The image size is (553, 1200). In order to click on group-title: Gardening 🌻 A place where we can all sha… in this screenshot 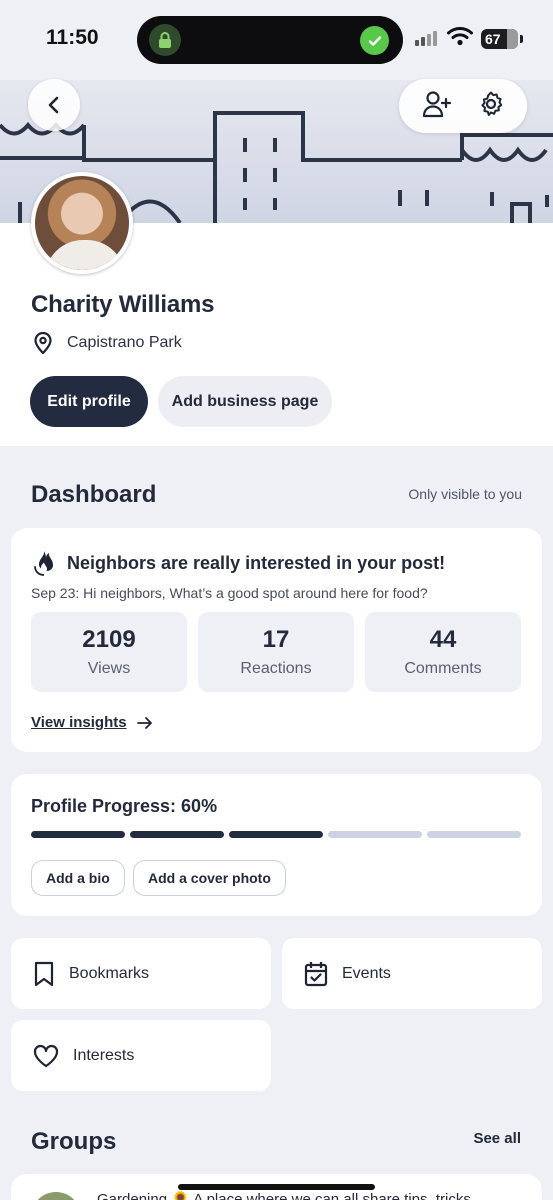, I will do `click(284, 1195)`.